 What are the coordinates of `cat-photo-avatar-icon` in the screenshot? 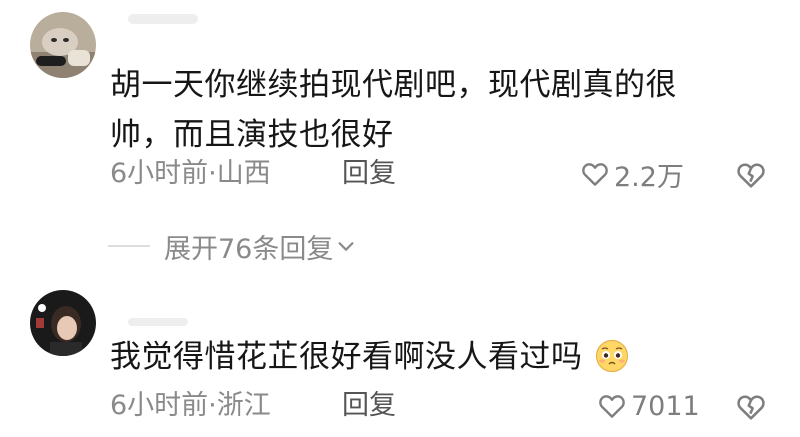 It's located at (63, 45).